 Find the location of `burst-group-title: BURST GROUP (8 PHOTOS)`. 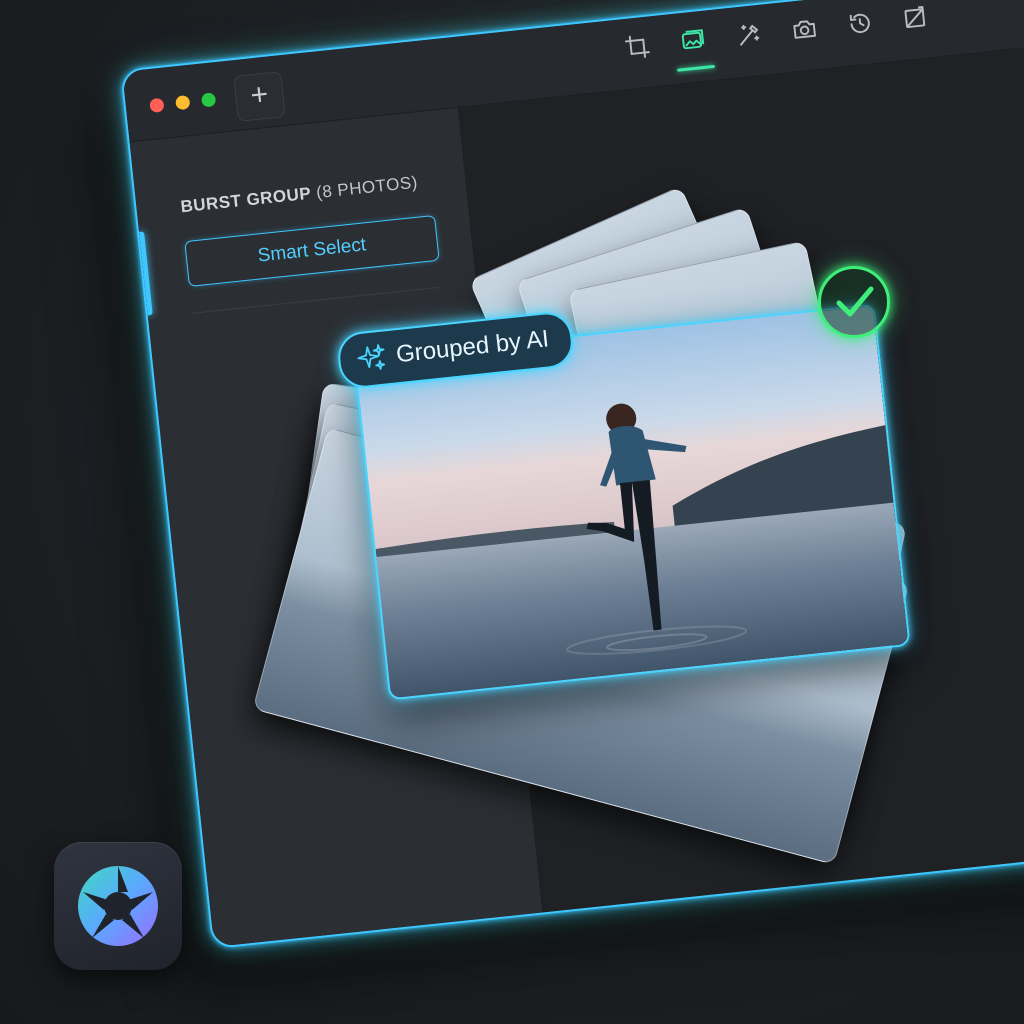

burst-group-title: BURST GROUP (8 PHOTOS) is located at coordinates (299, 195).